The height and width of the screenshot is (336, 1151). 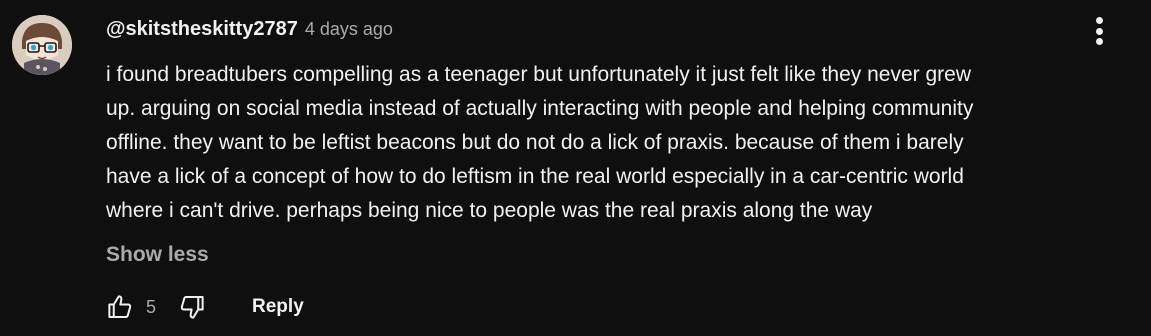 I want to click on dislike-button, so click(x=192, y=307).